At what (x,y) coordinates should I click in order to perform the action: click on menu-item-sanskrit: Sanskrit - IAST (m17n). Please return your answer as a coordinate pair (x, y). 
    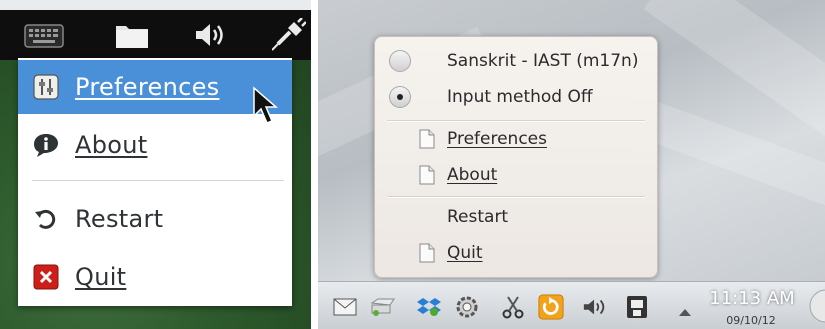
    Looking at the image, I should click on (516, 61).